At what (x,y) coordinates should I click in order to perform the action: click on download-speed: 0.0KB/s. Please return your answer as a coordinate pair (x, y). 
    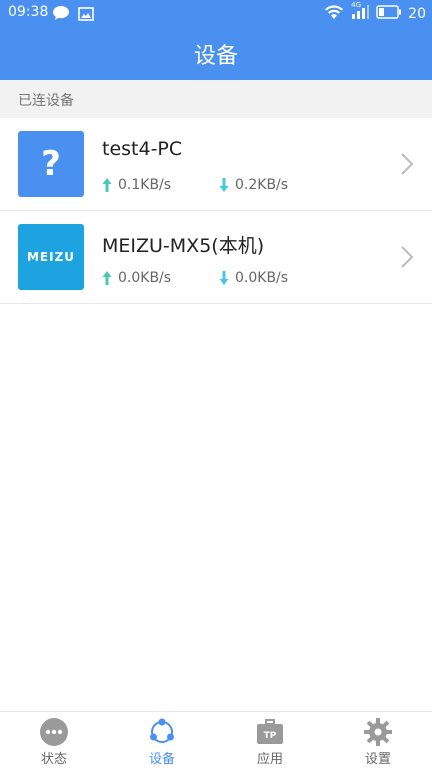
    Looking at the image, I should click on (253, 278).